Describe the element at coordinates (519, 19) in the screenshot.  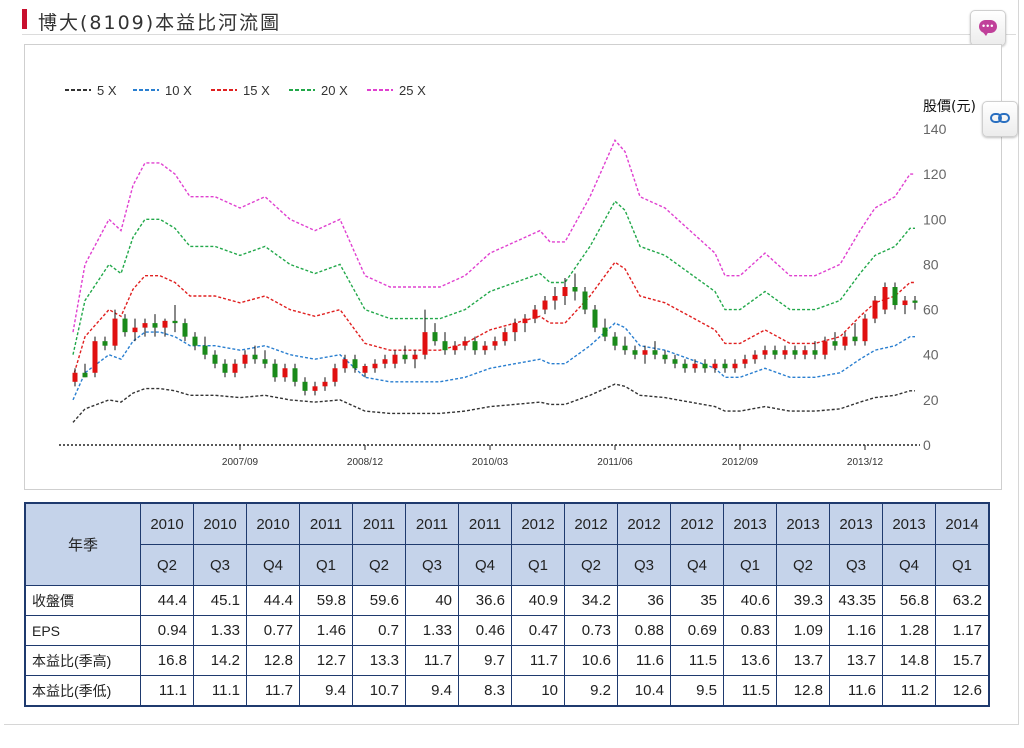
I see `title-bar: 博大(8109)本益比河流圖` at that location.